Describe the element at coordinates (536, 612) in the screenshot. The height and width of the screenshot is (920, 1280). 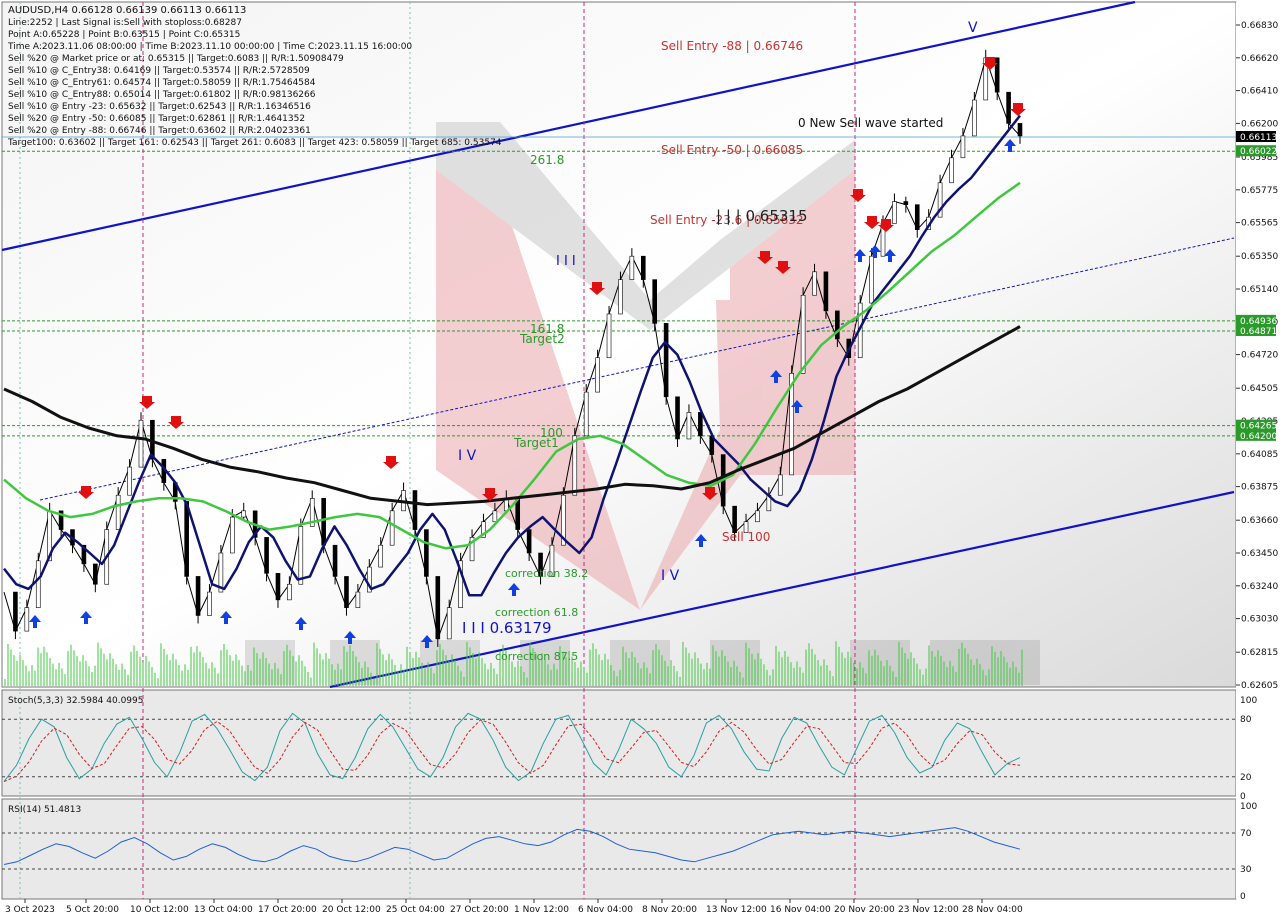
I see `corr-618-label: correction 61.8` at that location.